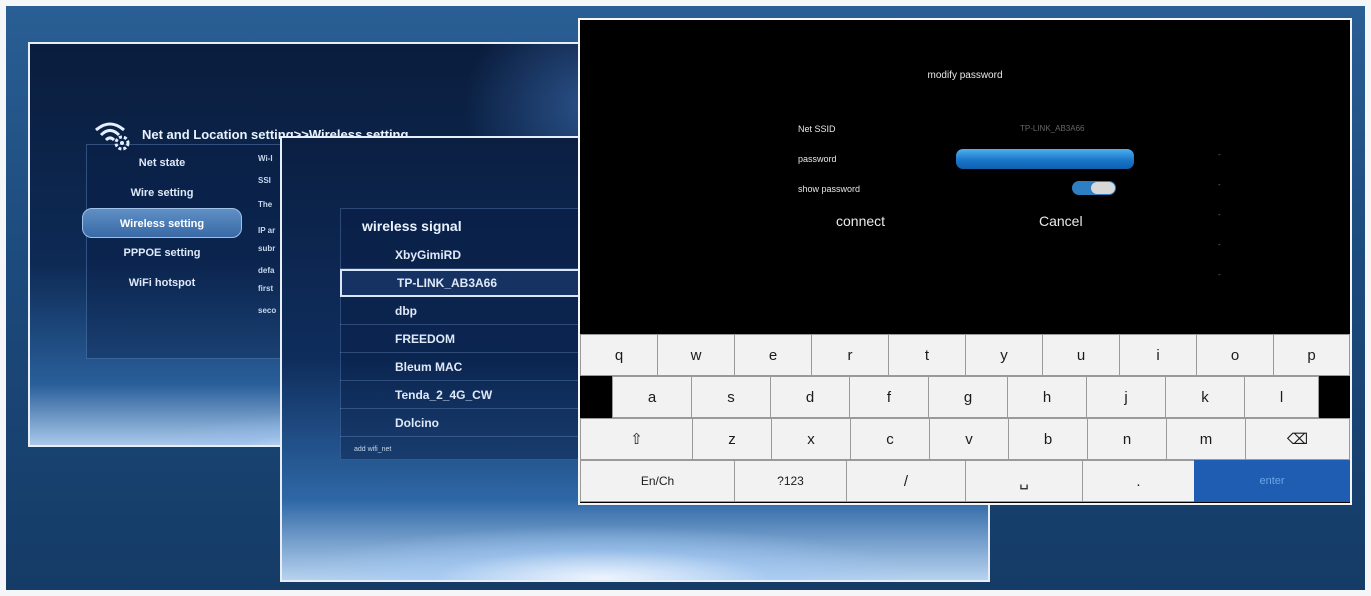  I want to click on backspace-key: ⌫, so click(1297, 439).